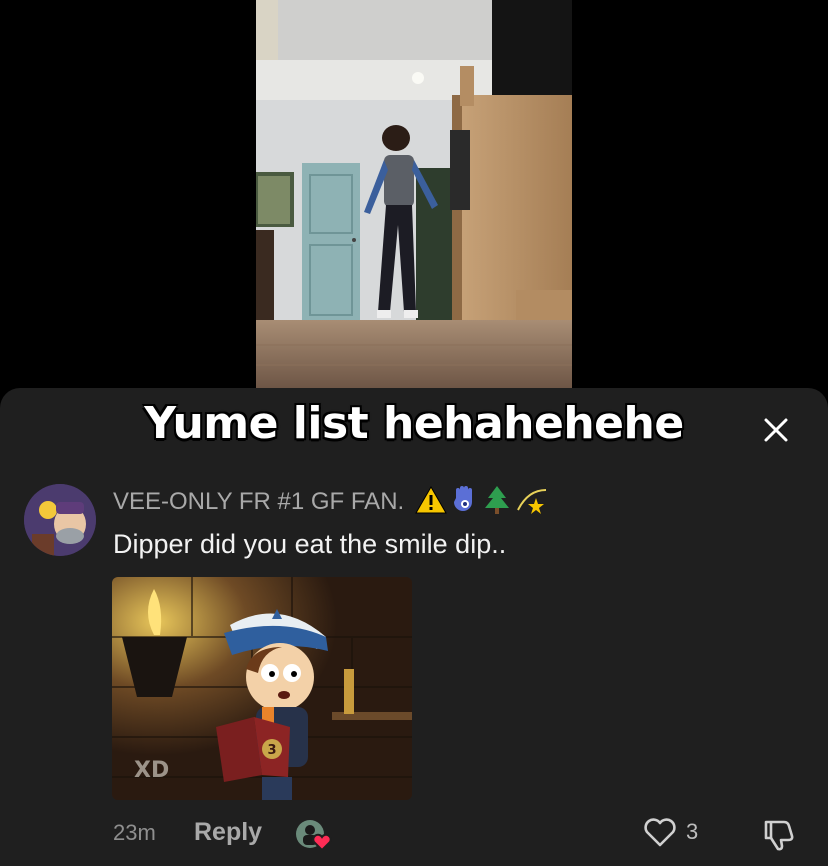 Image resolution: width=828 pixels, height=866 pixels. I want to click on dizzy-star-icon, so click(532, 500).